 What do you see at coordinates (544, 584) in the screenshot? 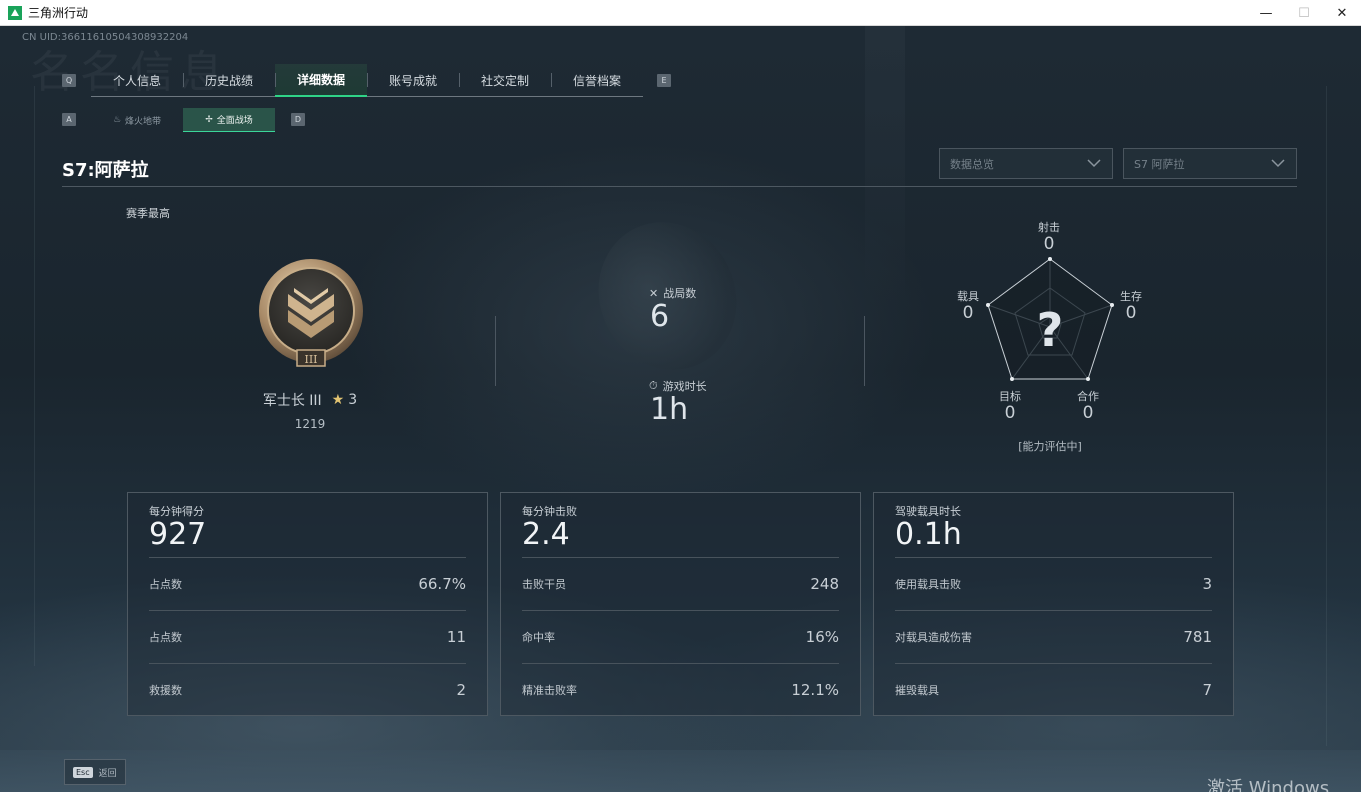
I see `card-row-label: 击败干员` at bounding box center [544, 584].